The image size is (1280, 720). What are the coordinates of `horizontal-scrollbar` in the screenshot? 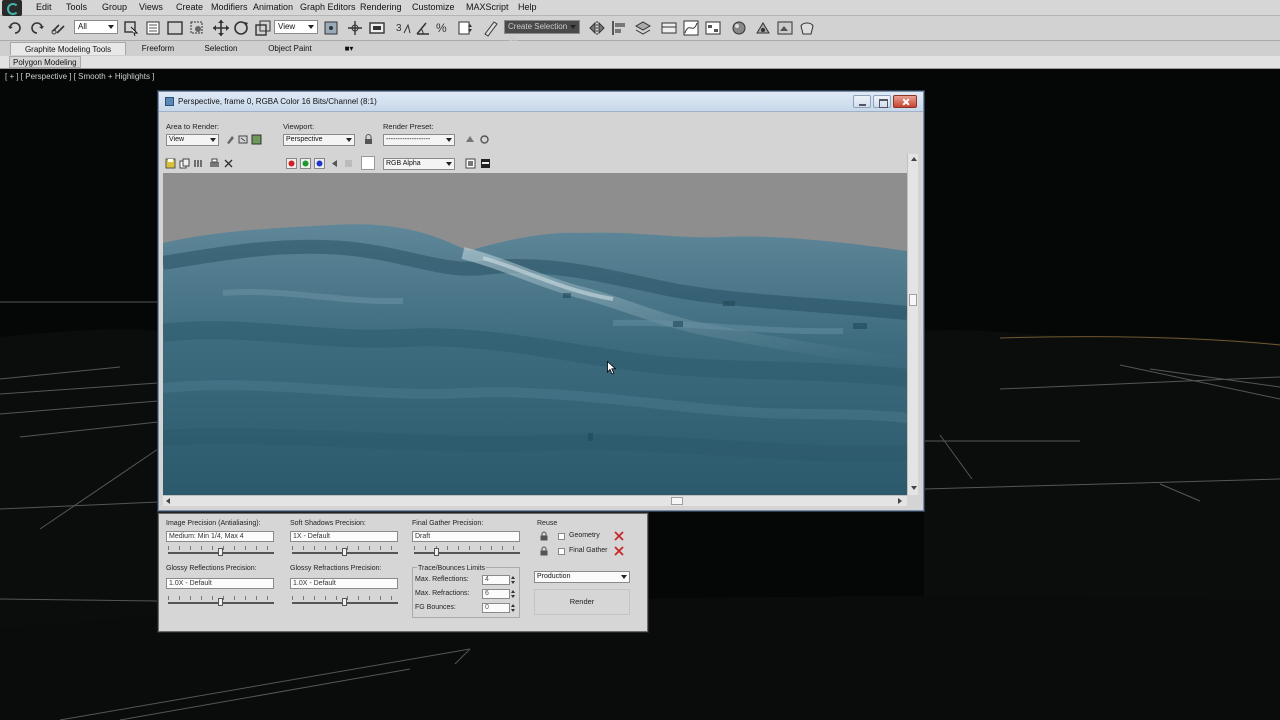 It's located at (535, 500).